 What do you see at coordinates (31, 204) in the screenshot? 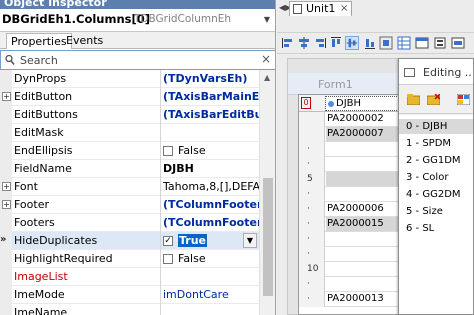
I see `property-name: Footer` at bounding box center [31, 204].